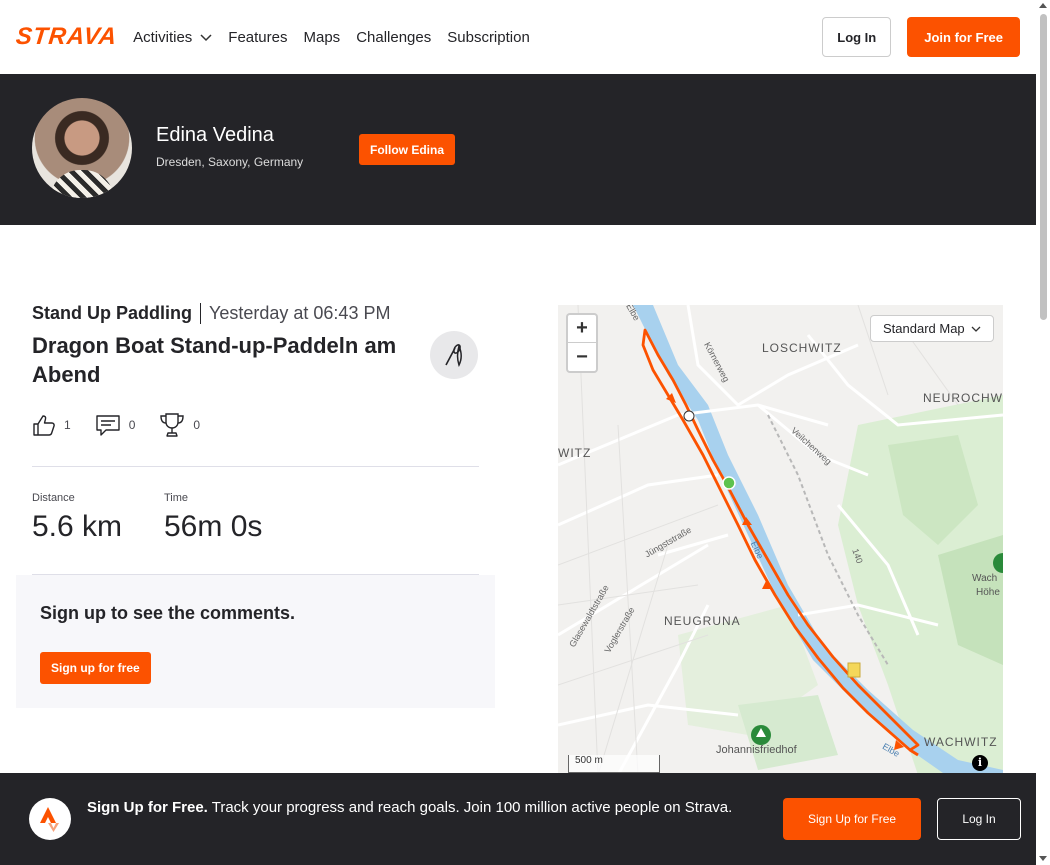 The image size is (1050, 865). Describe the element at coordinates (857, 37) in the screenshot. I see `login-button: Log In` at that location.